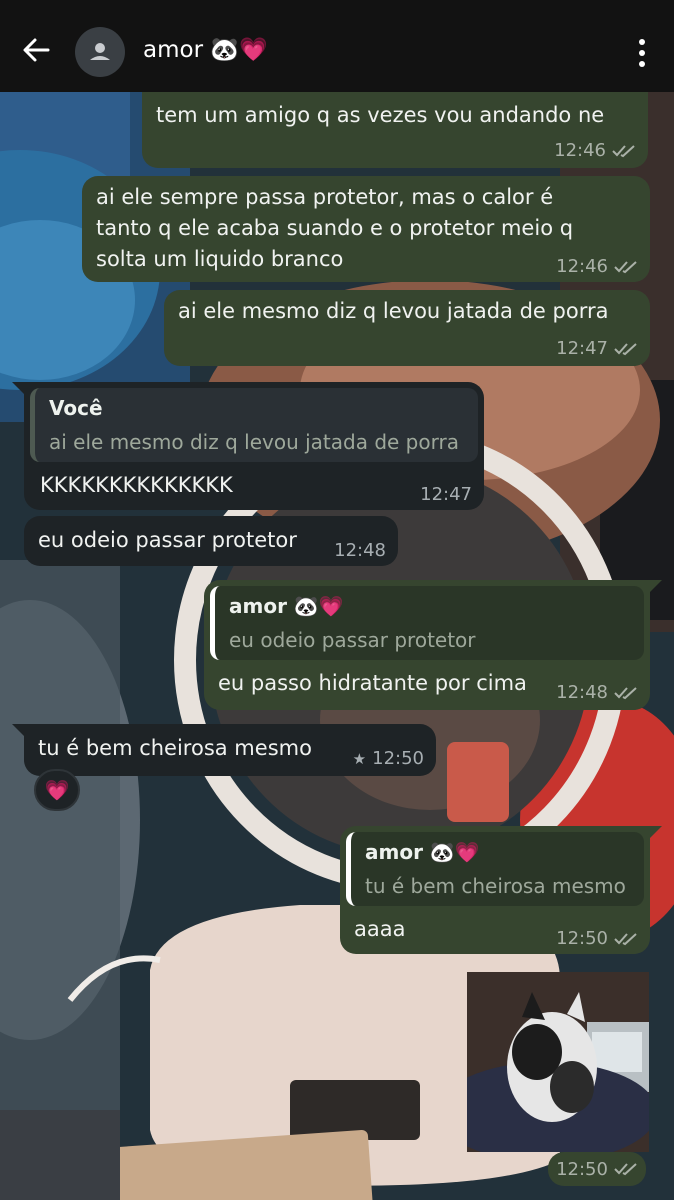 This screenshot has width=674, height=1200. I want to click on cat-photo-thumbnail, so click(558, 1062).